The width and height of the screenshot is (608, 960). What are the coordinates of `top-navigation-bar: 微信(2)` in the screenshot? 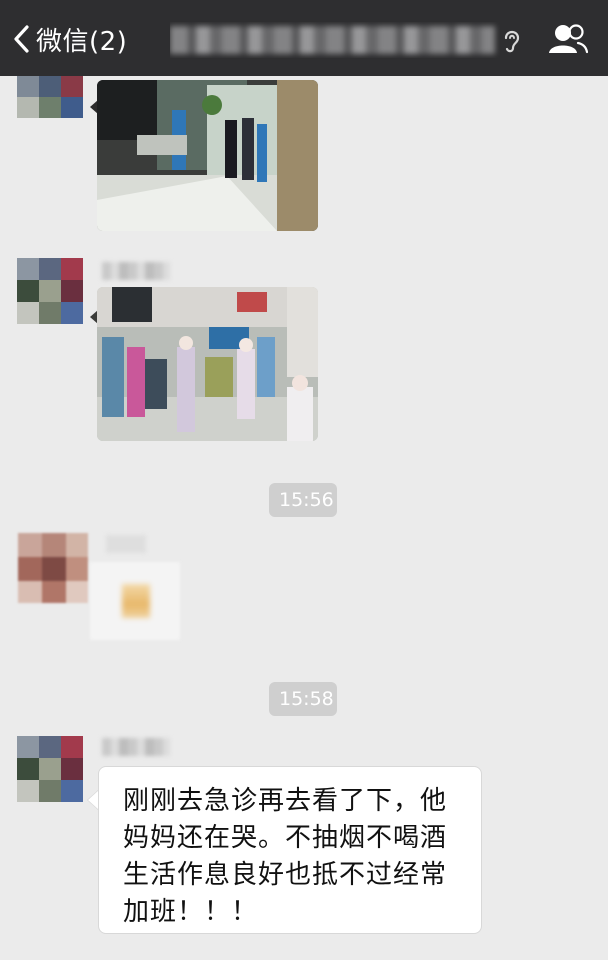 It's located at (304, 38).